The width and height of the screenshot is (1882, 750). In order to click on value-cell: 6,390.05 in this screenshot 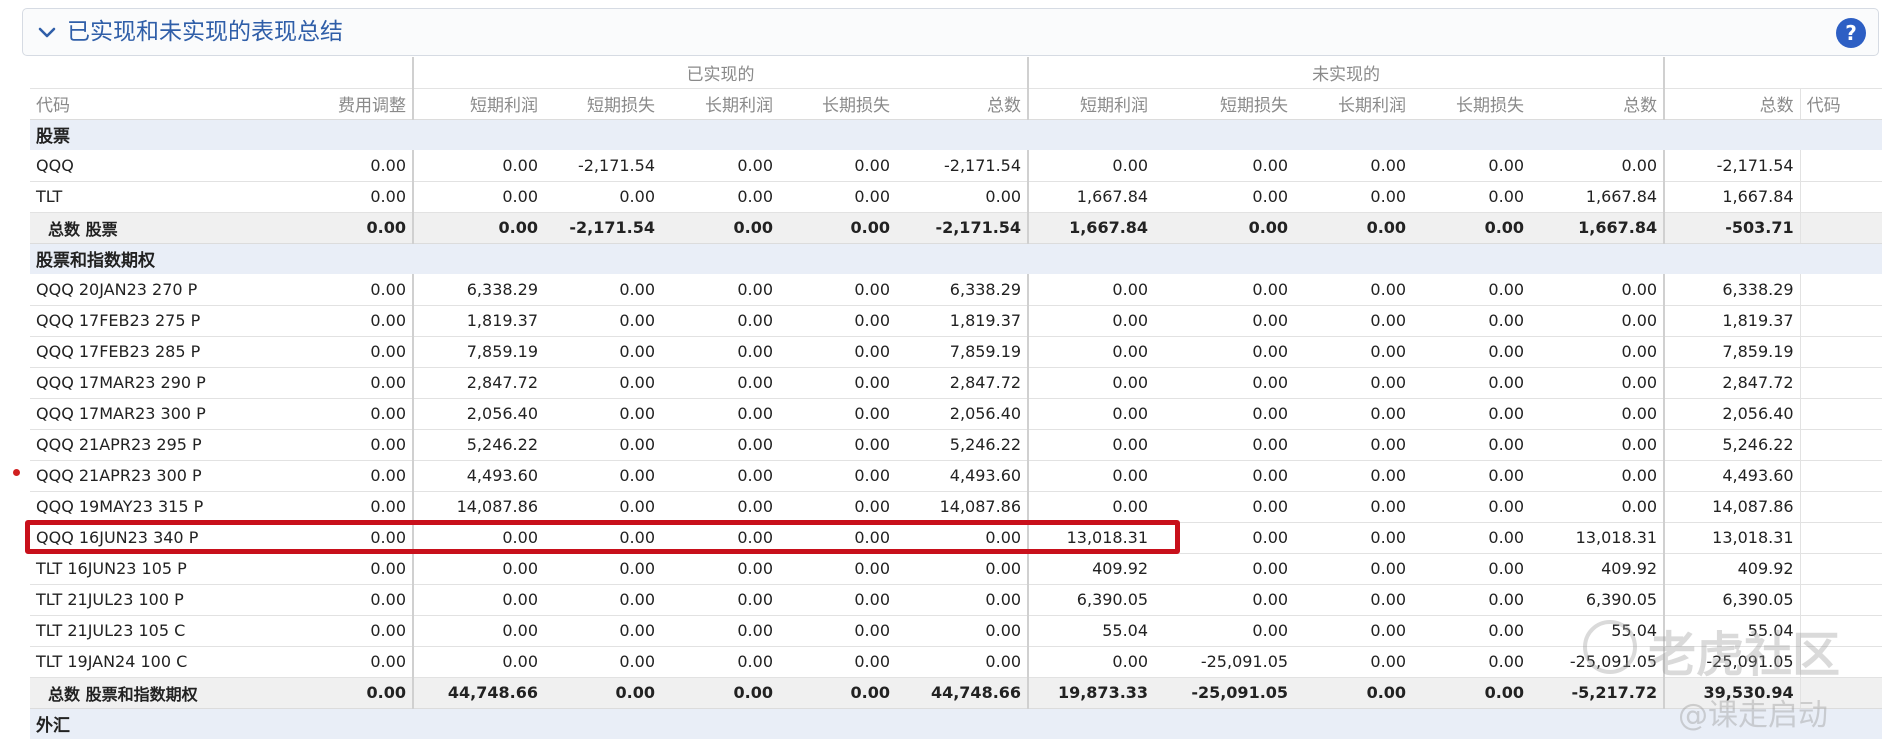, I will do `click(1732, 600)`.